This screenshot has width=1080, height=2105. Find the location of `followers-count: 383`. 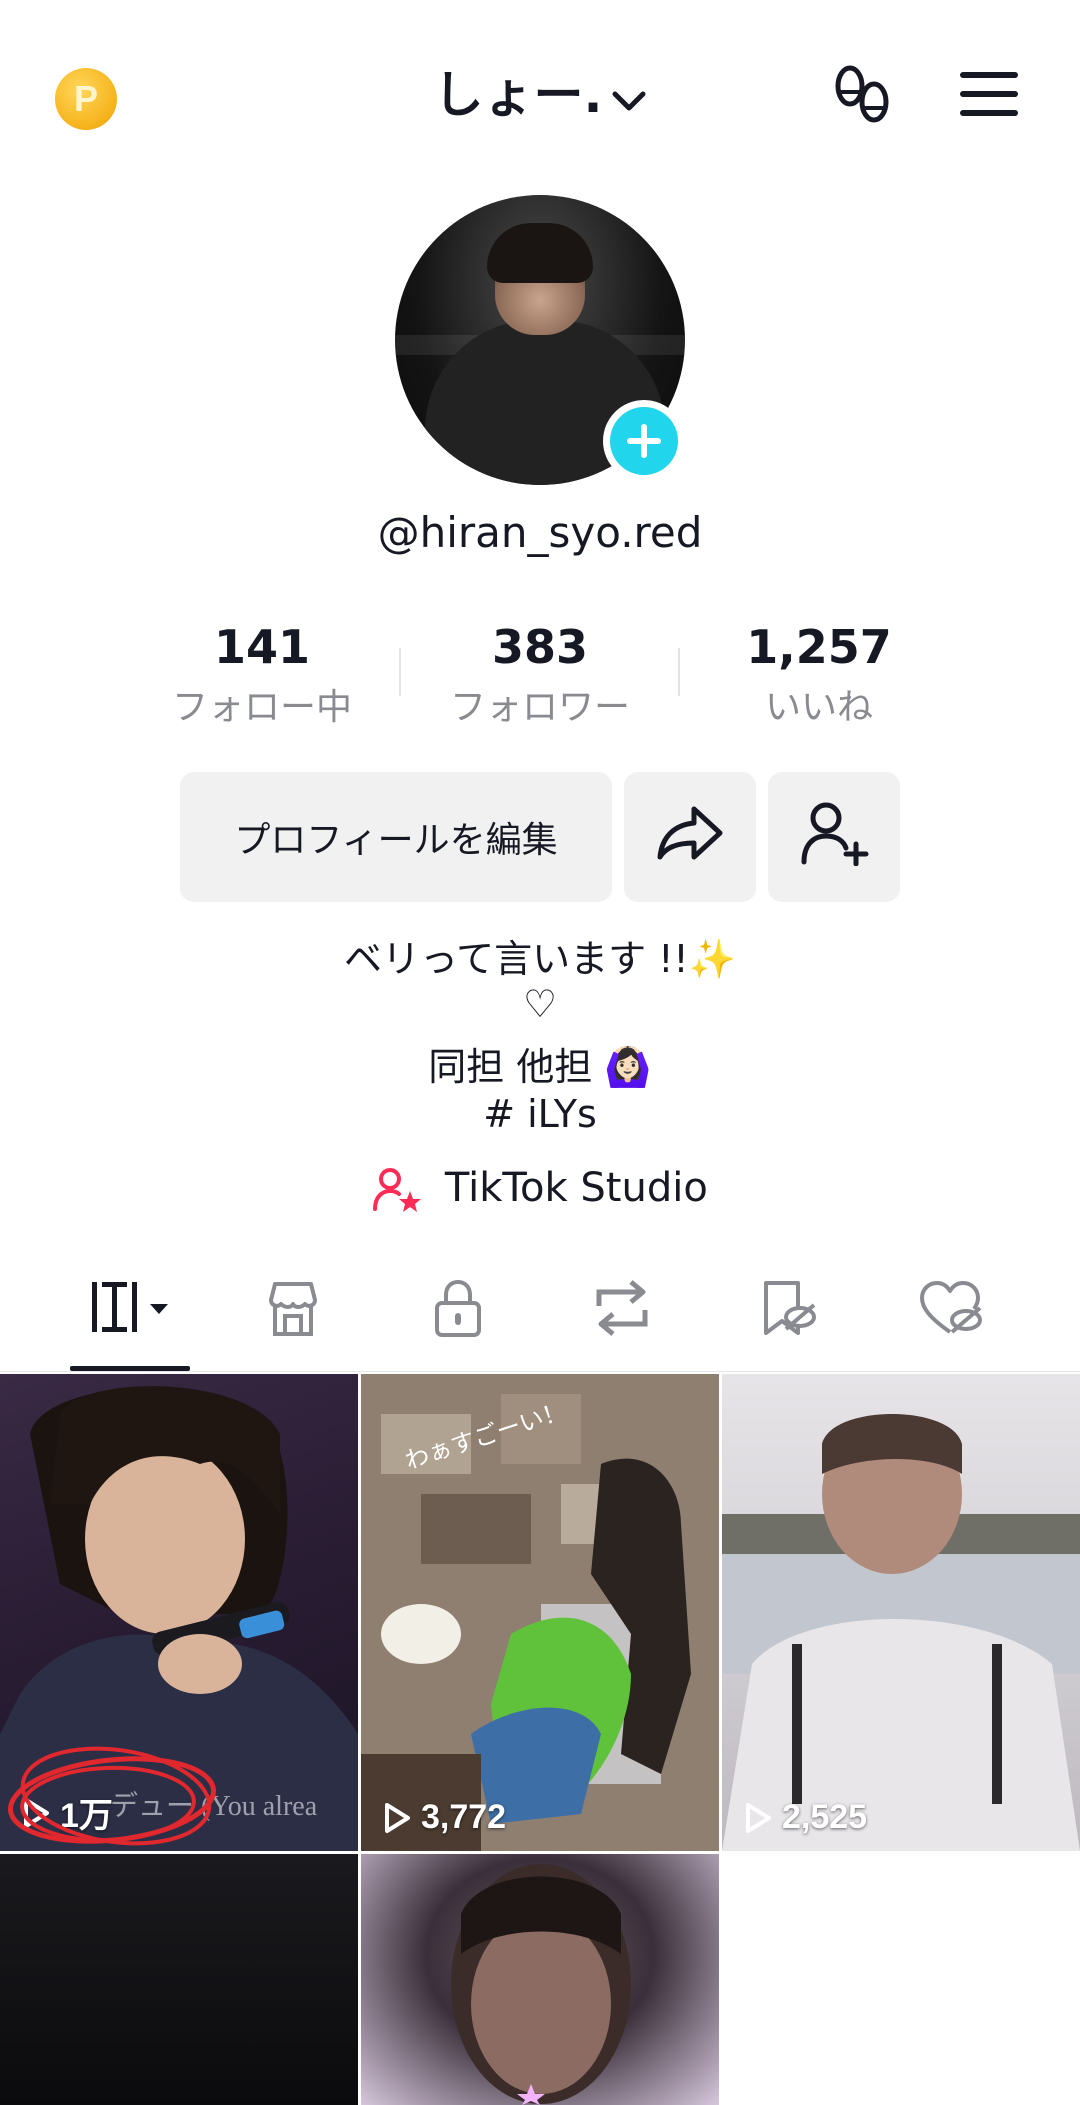

followers-count: 383 is located at coordinates (540, 647).